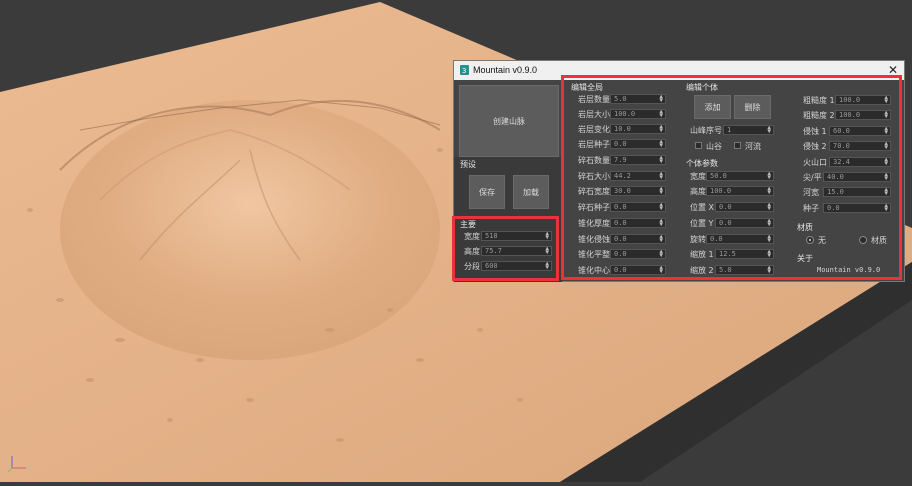 This screenshot has width=912, height=486. What do you see at coordinates (810, 240) in the screenshot?
I see `material-none-radio` at bounding box center [810, 240].